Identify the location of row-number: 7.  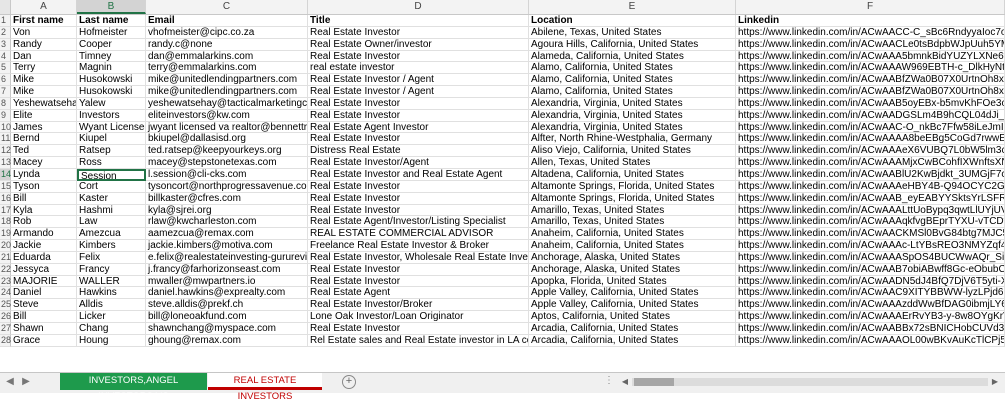
(5, 92).